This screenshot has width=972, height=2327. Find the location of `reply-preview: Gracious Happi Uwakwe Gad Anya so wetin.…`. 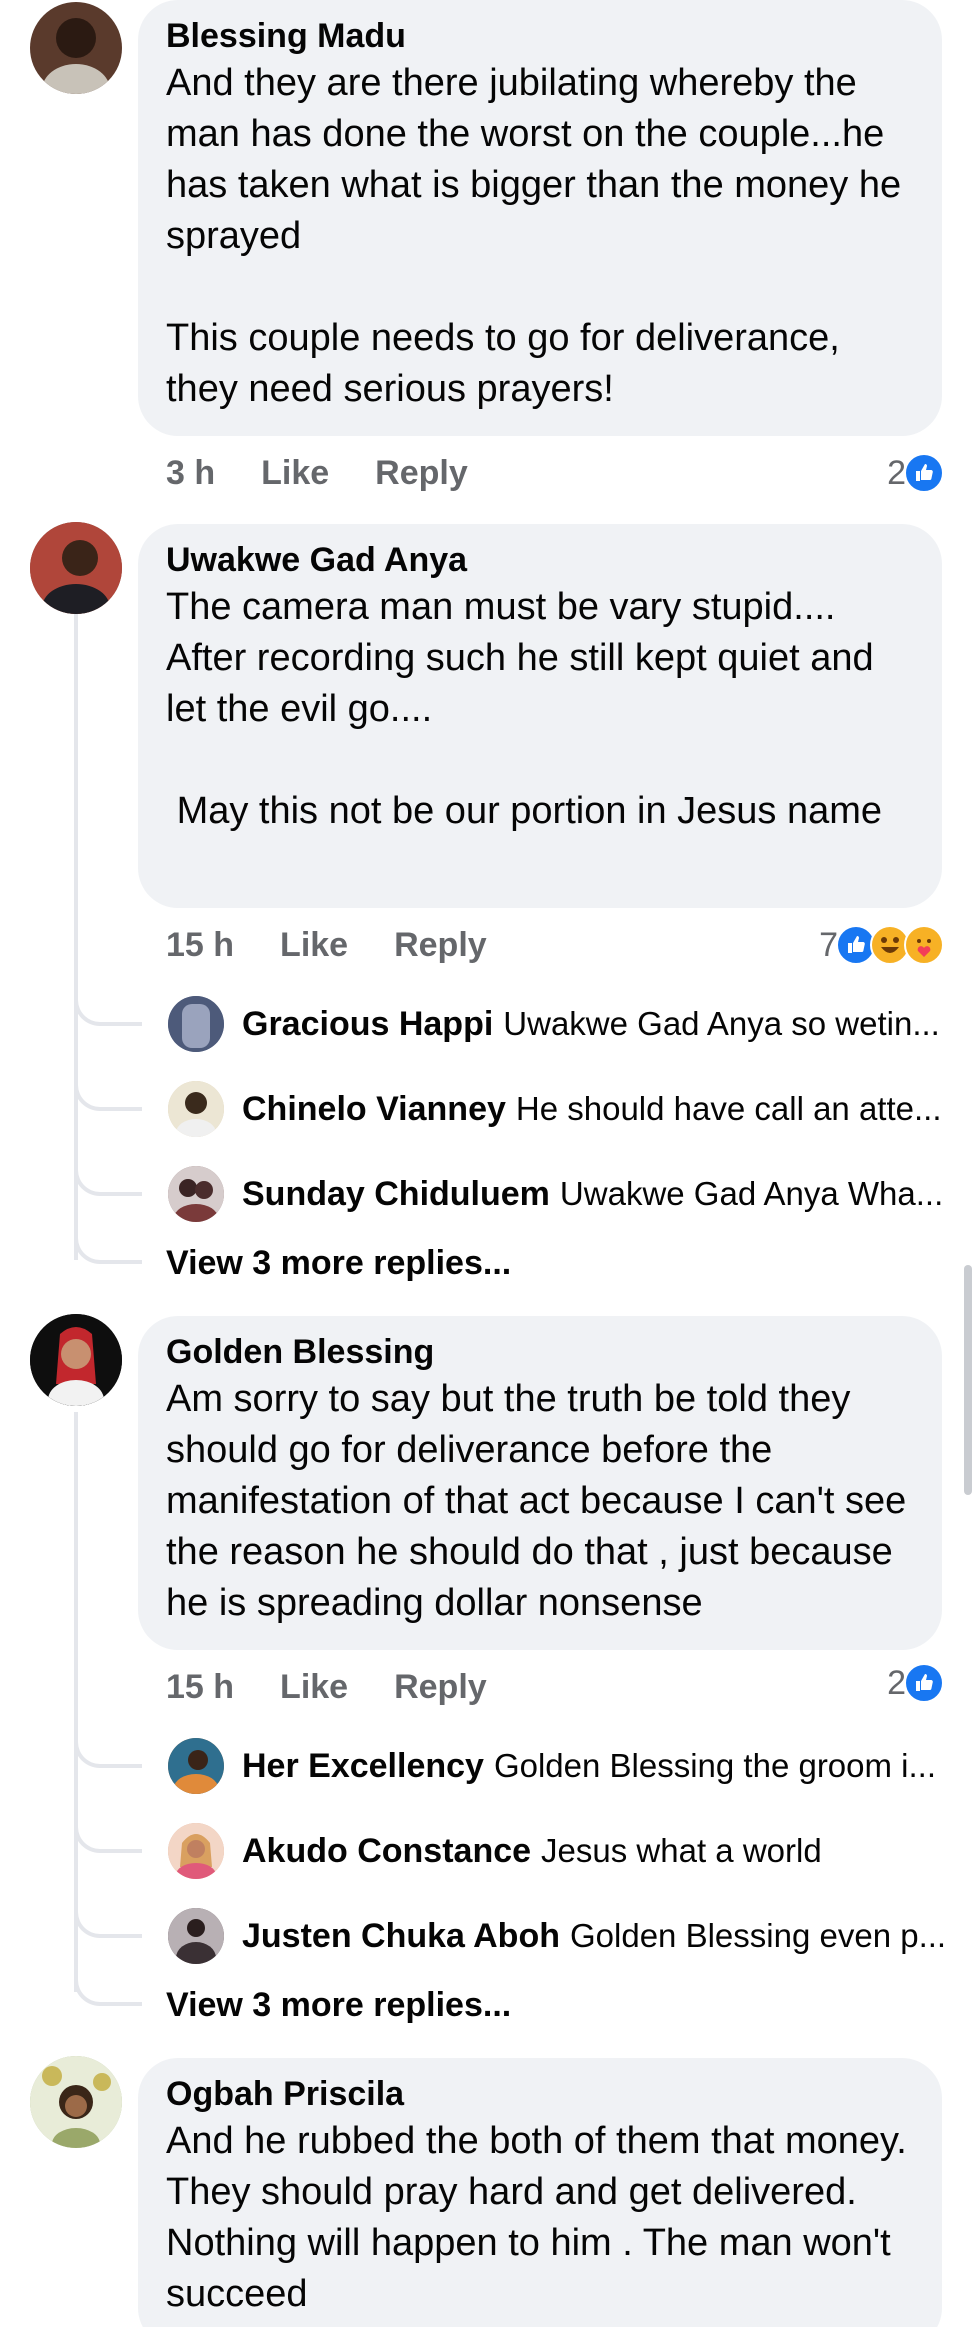

reply-preview: Gracious Happi Uwakwe Gad Anya so wetin.… is located at coordinates (558, 1024).